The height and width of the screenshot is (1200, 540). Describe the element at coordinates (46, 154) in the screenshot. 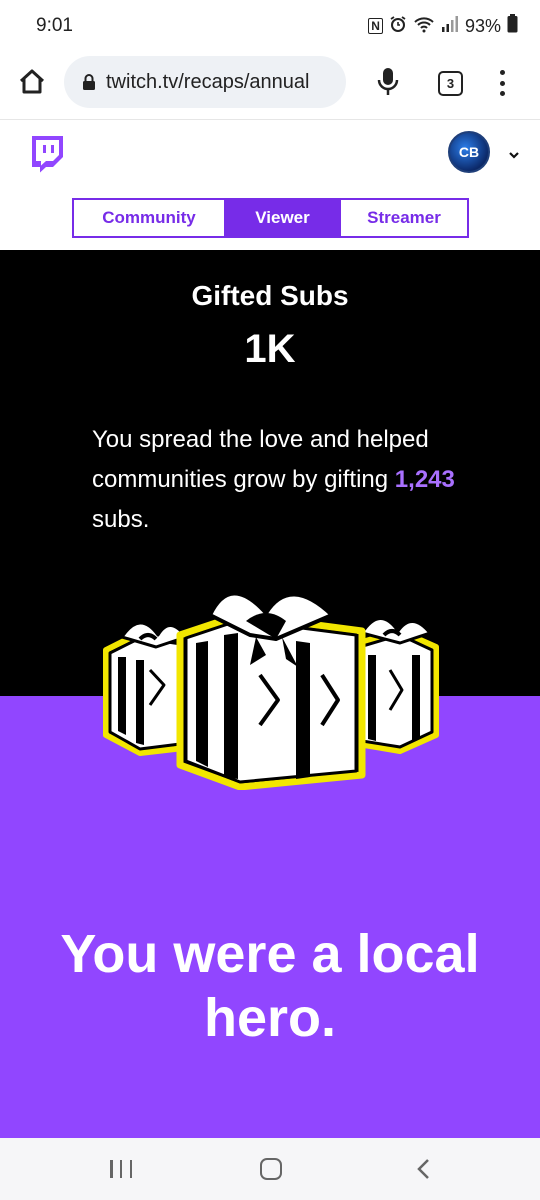

I see `twitch-logo-icon` at that location.